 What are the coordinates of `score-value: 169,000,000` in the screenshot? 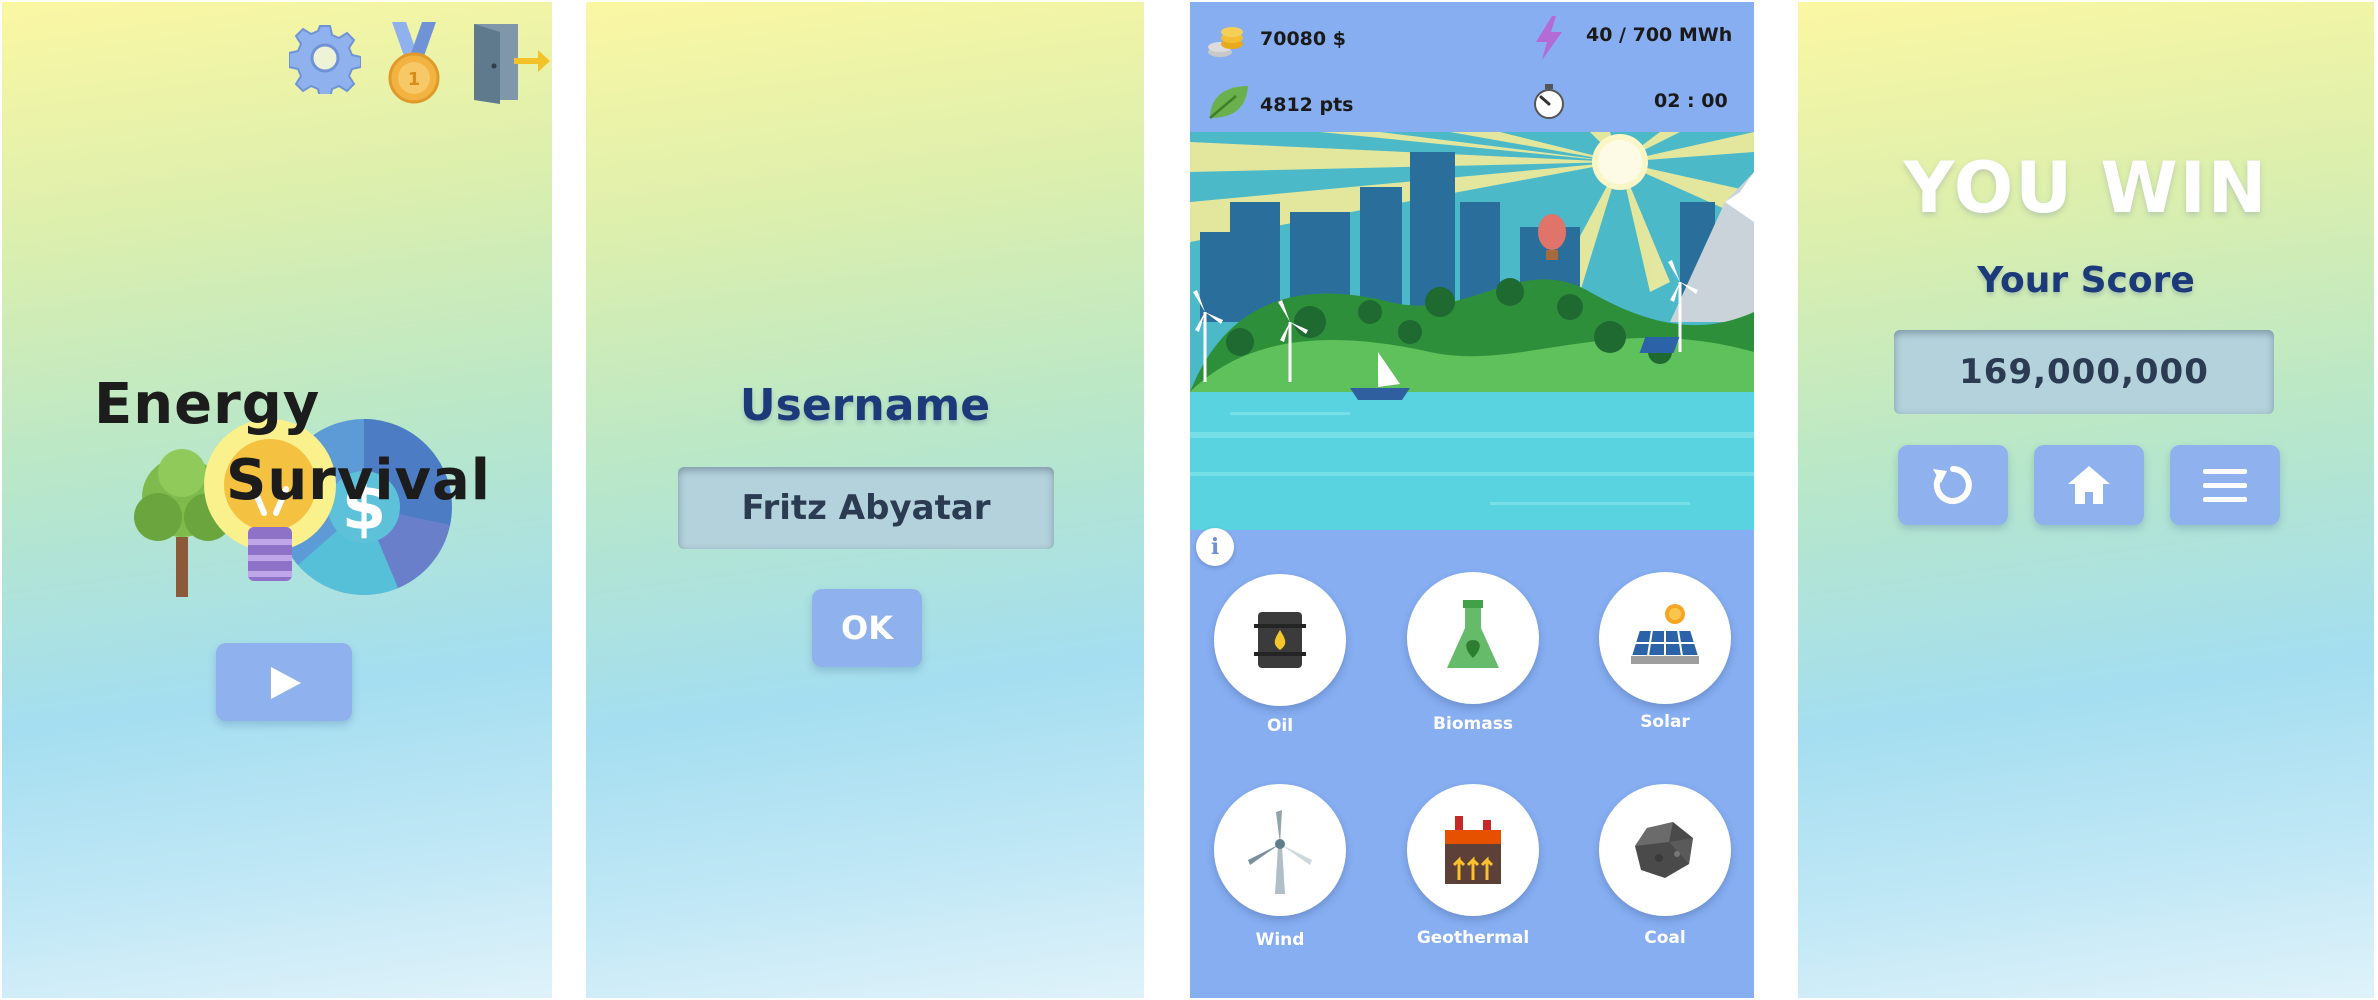 It's located at (2084, 372).